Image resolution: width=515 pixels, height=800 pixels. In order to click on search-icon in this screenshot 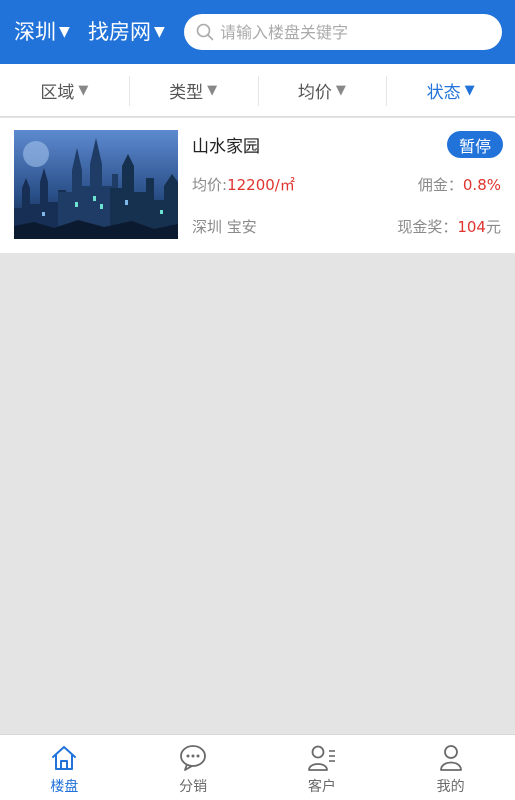, I will do `click(205, 32)`.